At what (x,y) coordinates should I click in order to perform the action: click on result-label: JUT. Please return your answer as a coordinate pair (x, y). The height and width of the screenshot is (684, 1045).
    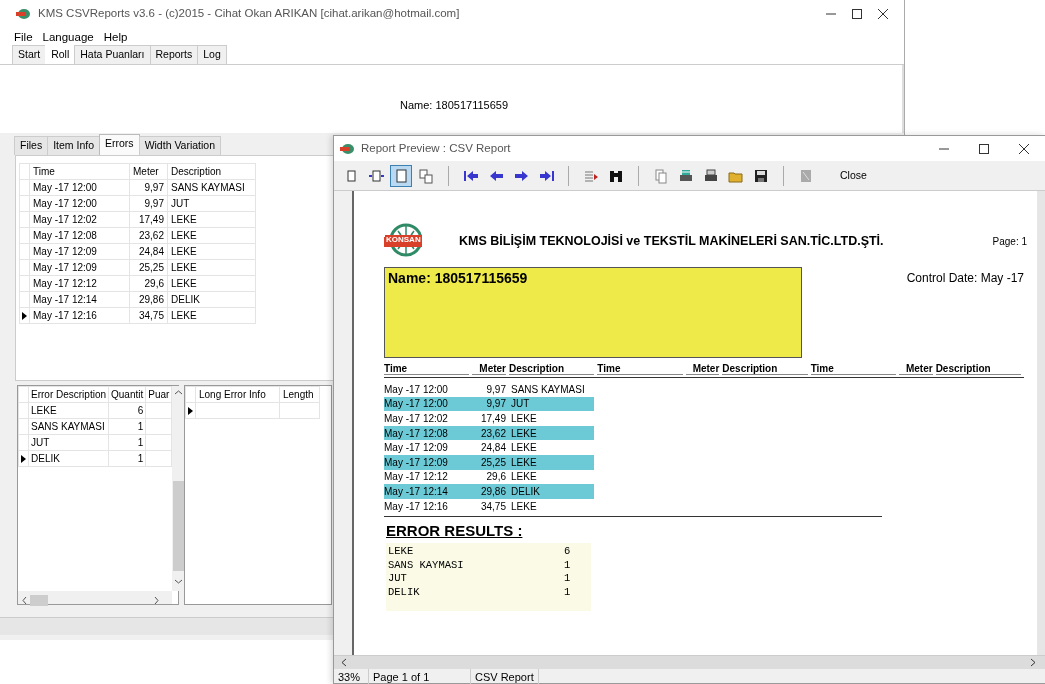
    Looking at the image, I should click on (398, 578).